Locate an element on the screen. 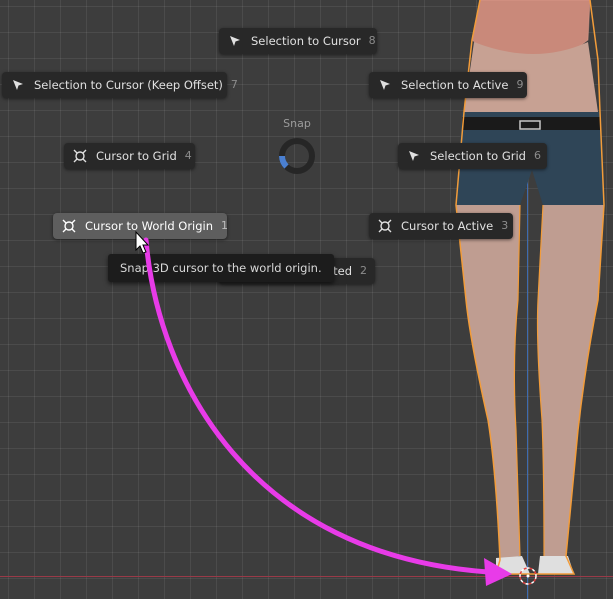 The image size is (613, 599). pie-item-hotkey: 6 is located at coordinates (537, 155).